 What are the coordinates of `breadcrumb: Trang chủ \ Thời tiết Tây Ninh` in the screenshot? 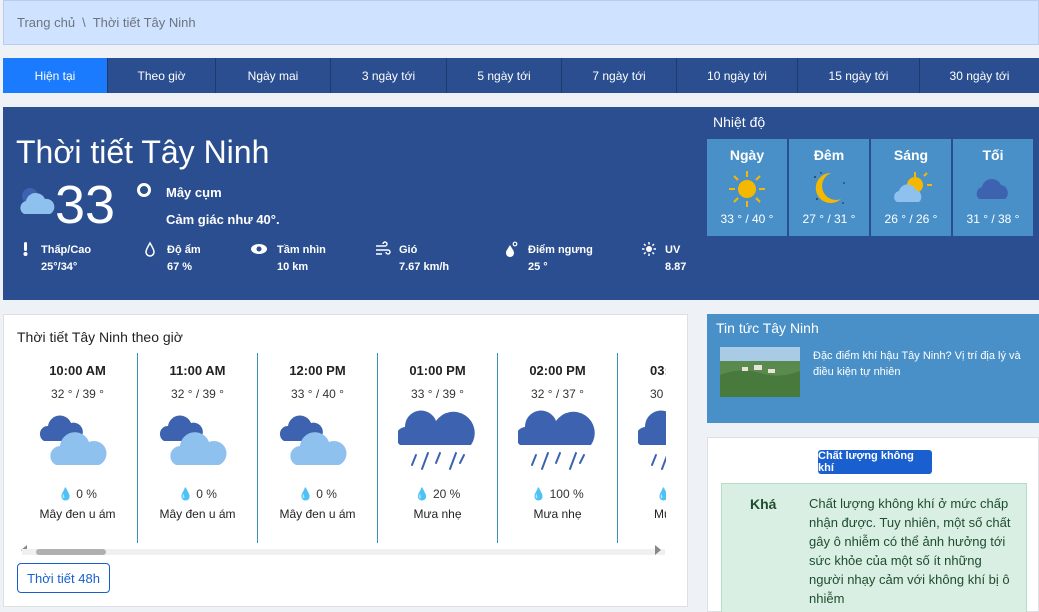 It's located at (521, 22).